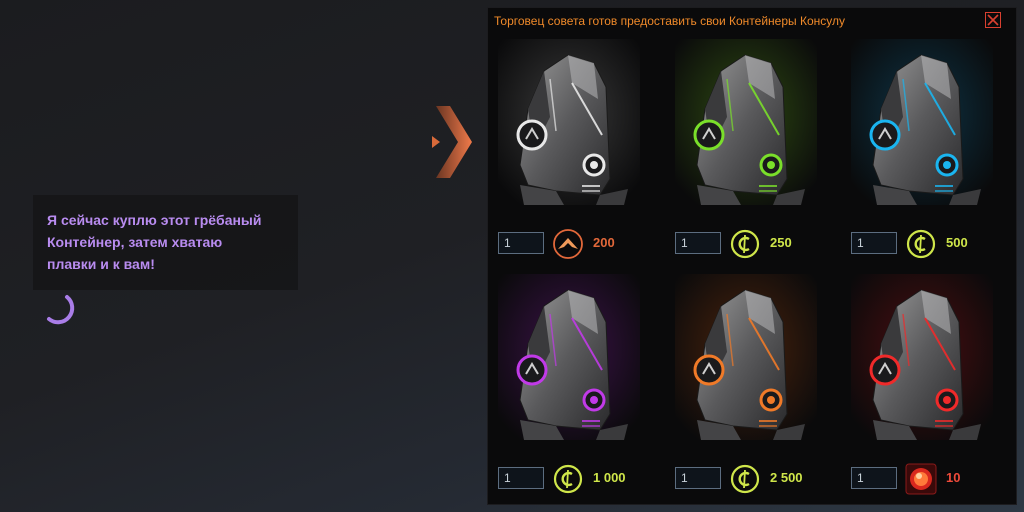  I want to click on loading-spinner-icon, so click(61, 310).